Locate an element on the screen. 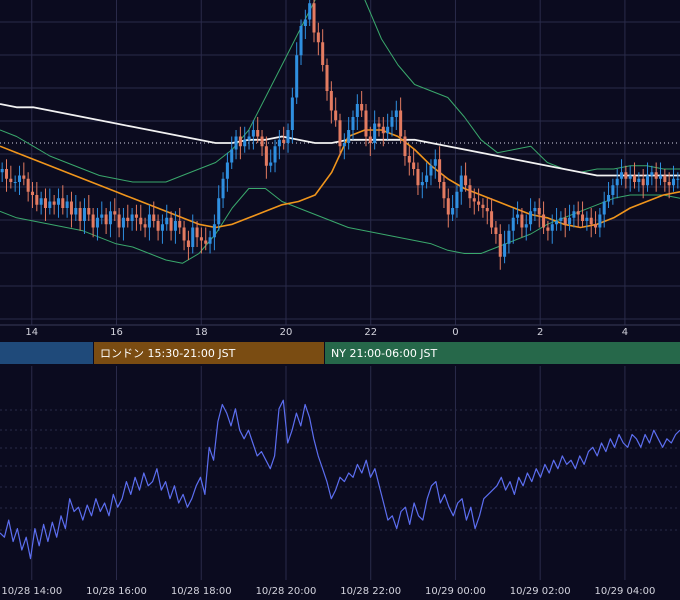 Image resolution: width=680 pixels, height=600 pixels. price-x-tick-label: 2 is located at coordinates (540, 332).